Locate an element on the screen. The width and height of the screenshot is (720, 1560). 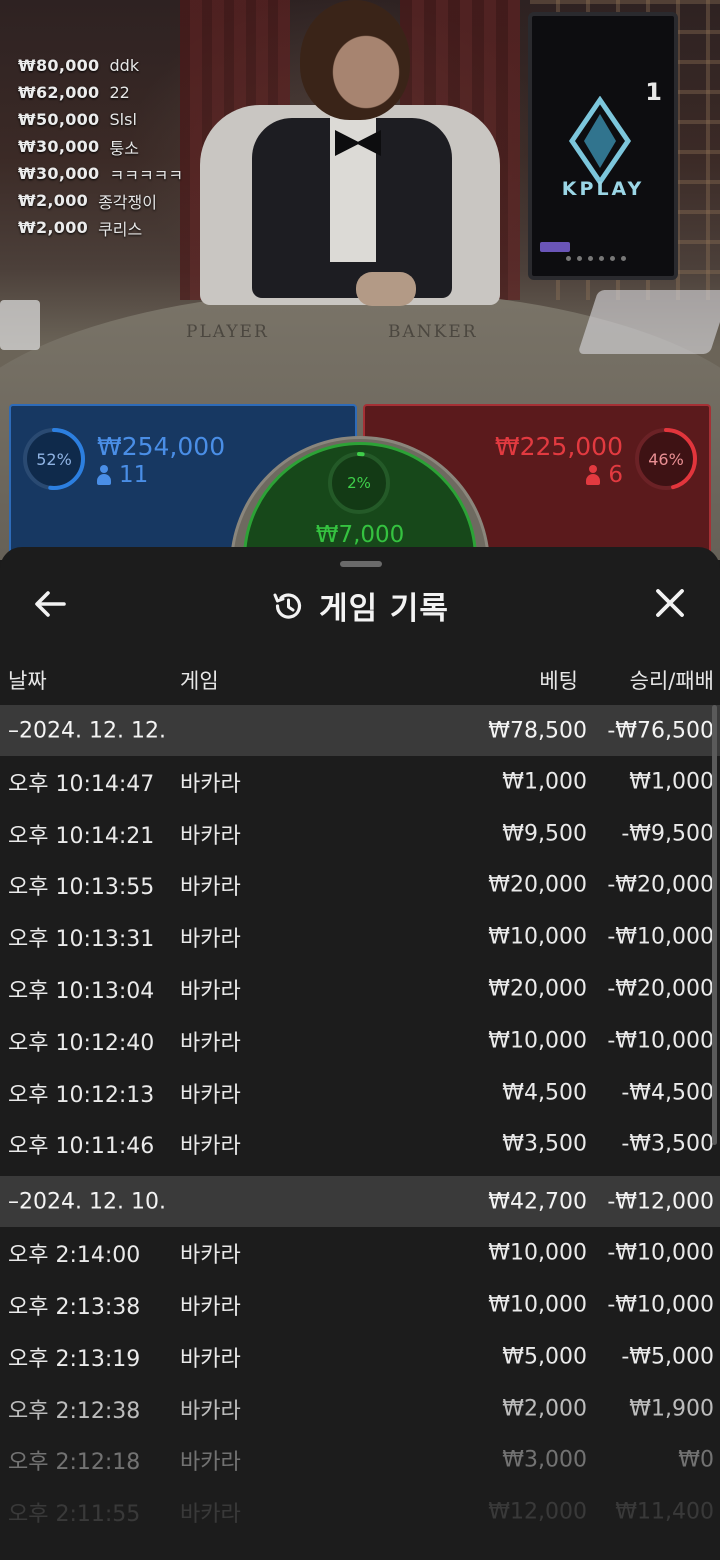
winner-row: ₩50,000 Slsl is located at coordinates (100, 119).